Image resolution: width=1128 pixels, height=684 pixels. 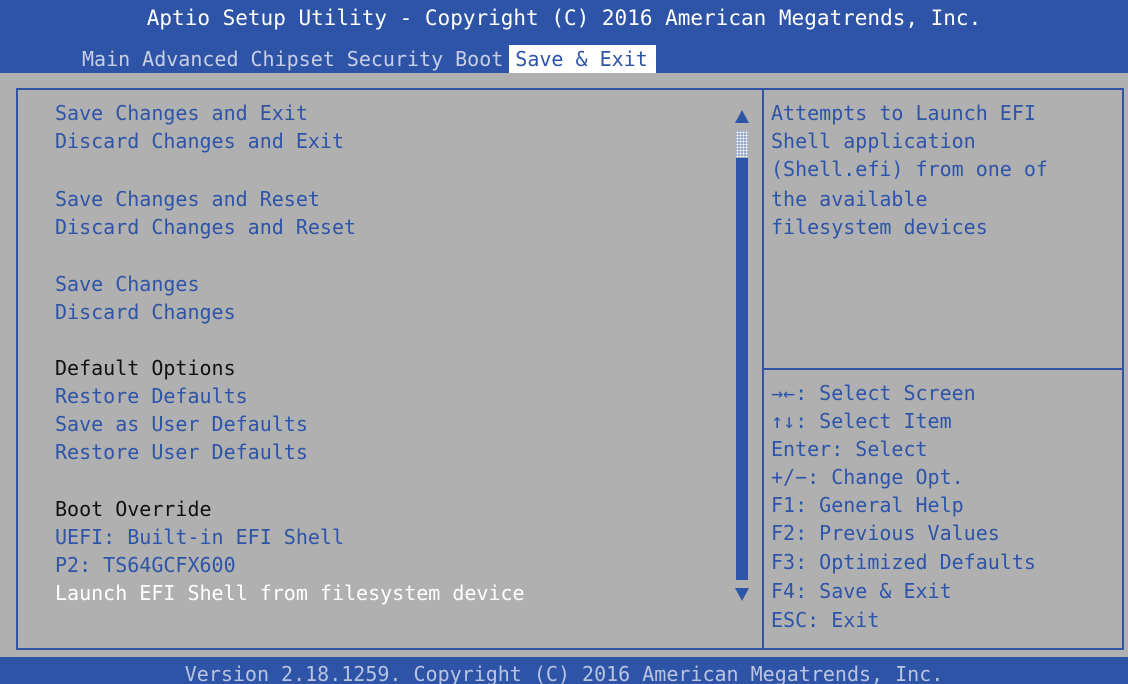 I want to click on key-help-select-screen: →←: Select Screen, so click(x=873, y=393).